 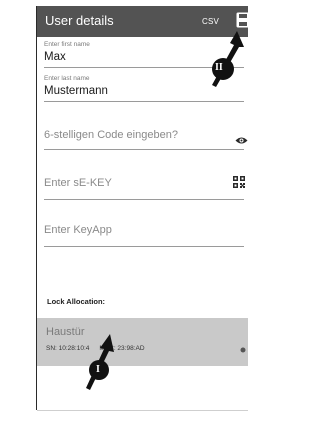 What do you see at coordinates (144, 199) in the screenshot?
I see `se-key-underline` at bounding box center [144, 199].